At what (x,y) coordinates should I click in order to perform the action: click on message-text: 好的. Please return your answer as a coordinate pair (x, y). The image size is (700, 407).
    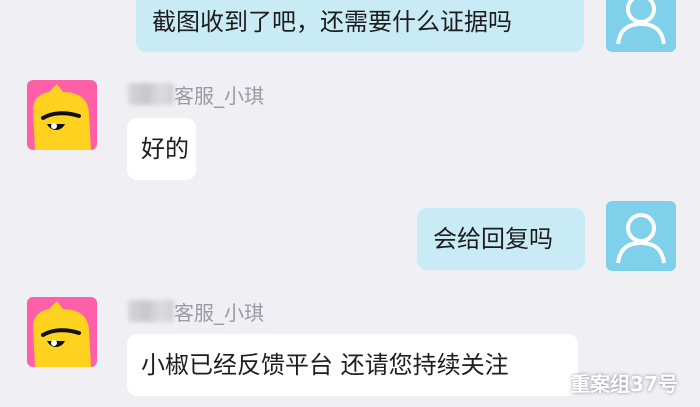
    Looking at the image, I should click on (165, 149).